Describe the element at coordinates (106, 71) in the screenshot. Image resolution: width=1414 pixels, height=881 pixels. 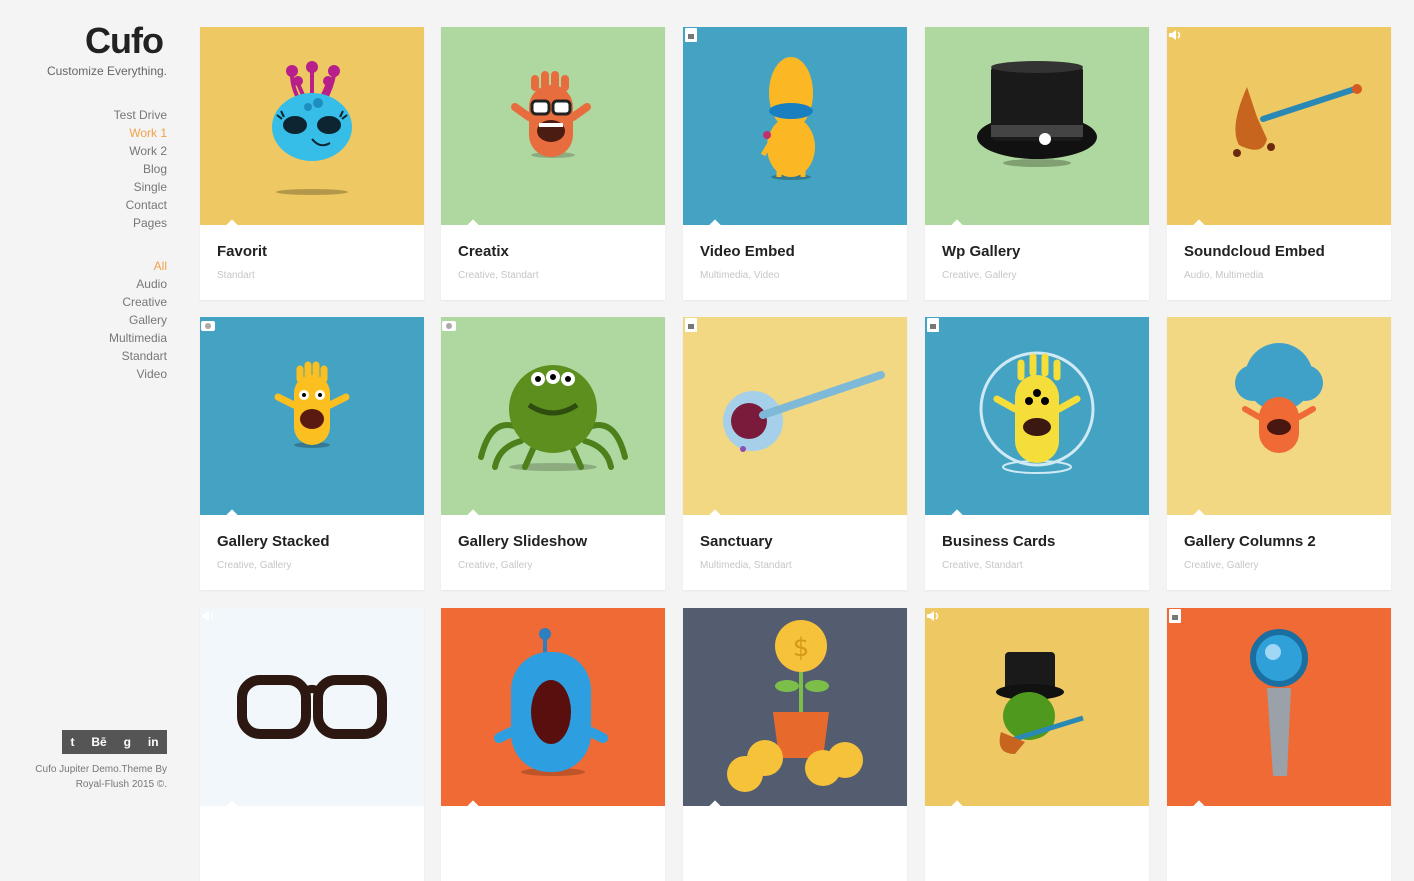
I see `site-tagline: Customize Everything.` at that location.